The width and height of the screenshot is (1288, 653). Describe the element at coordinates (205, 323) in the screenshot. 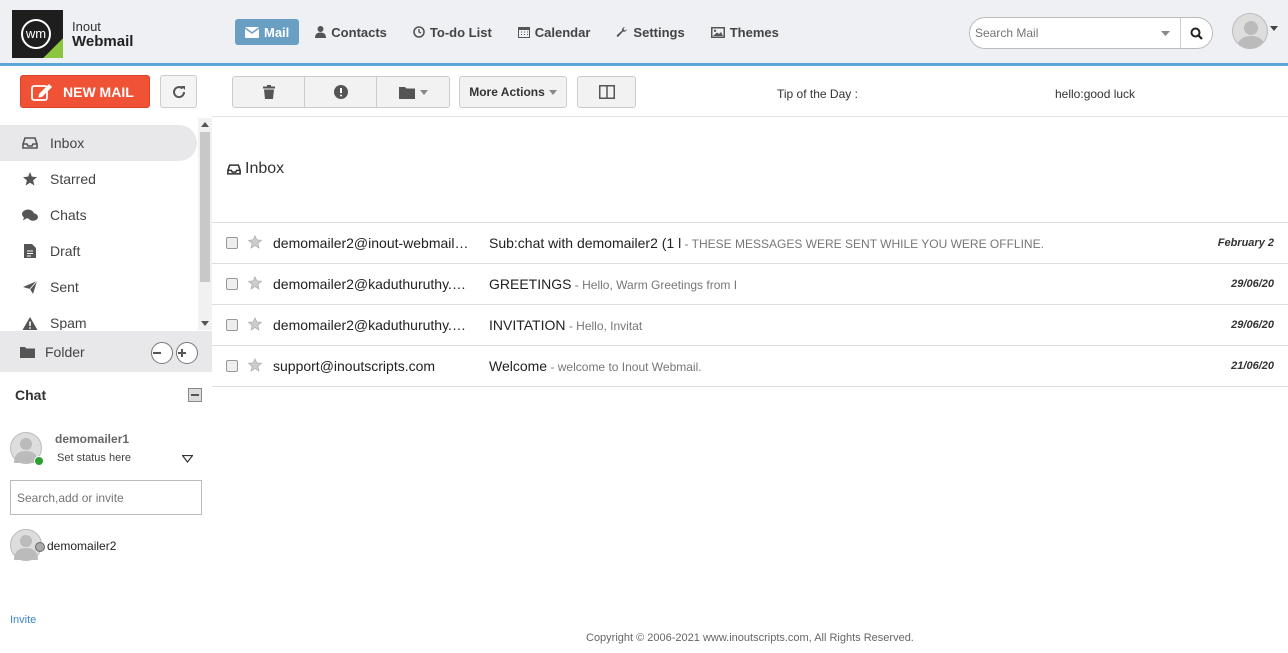

I see `scroll-down-arrow` at that location.